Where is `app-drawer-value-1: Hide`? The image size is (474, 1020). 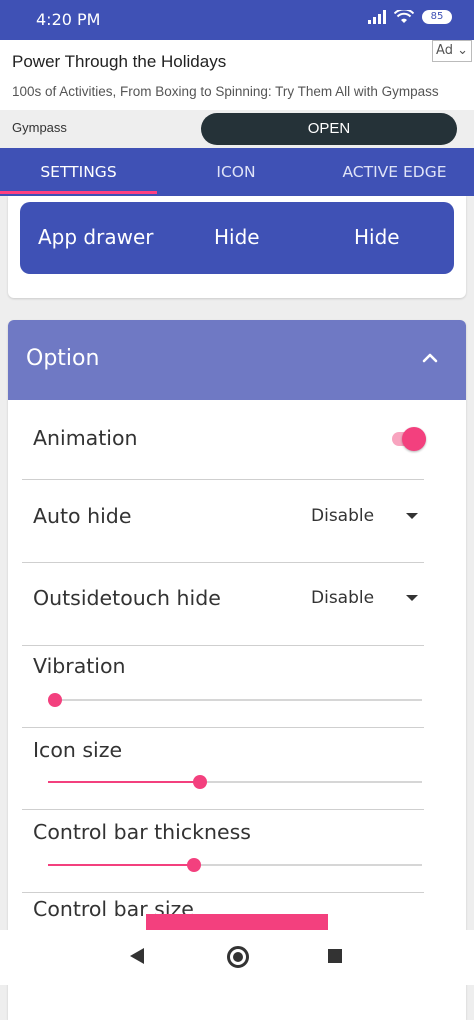 app-drawer-value-1: Hide is located at coordinates (237, 237).